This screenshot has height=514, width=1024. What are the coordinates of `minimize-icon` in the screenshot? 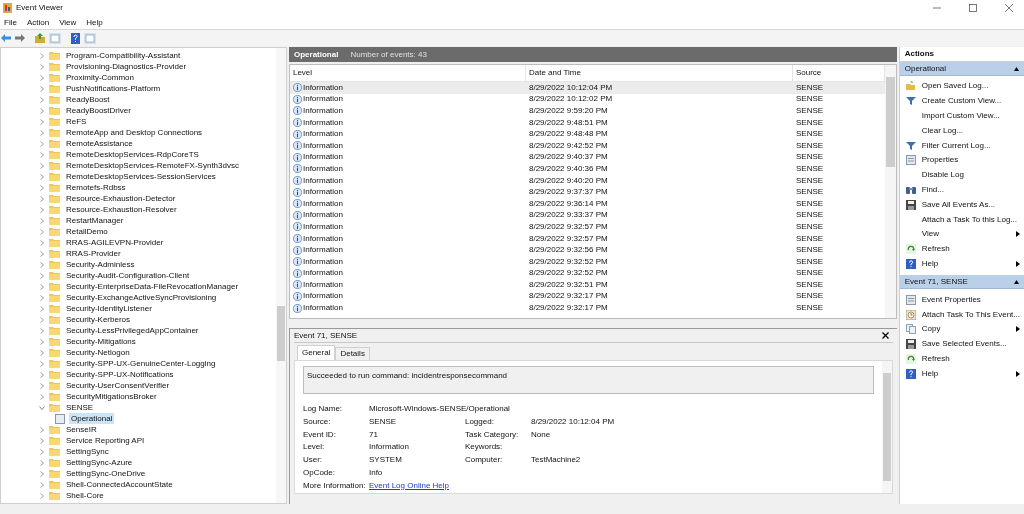 It's located at (937, 8).